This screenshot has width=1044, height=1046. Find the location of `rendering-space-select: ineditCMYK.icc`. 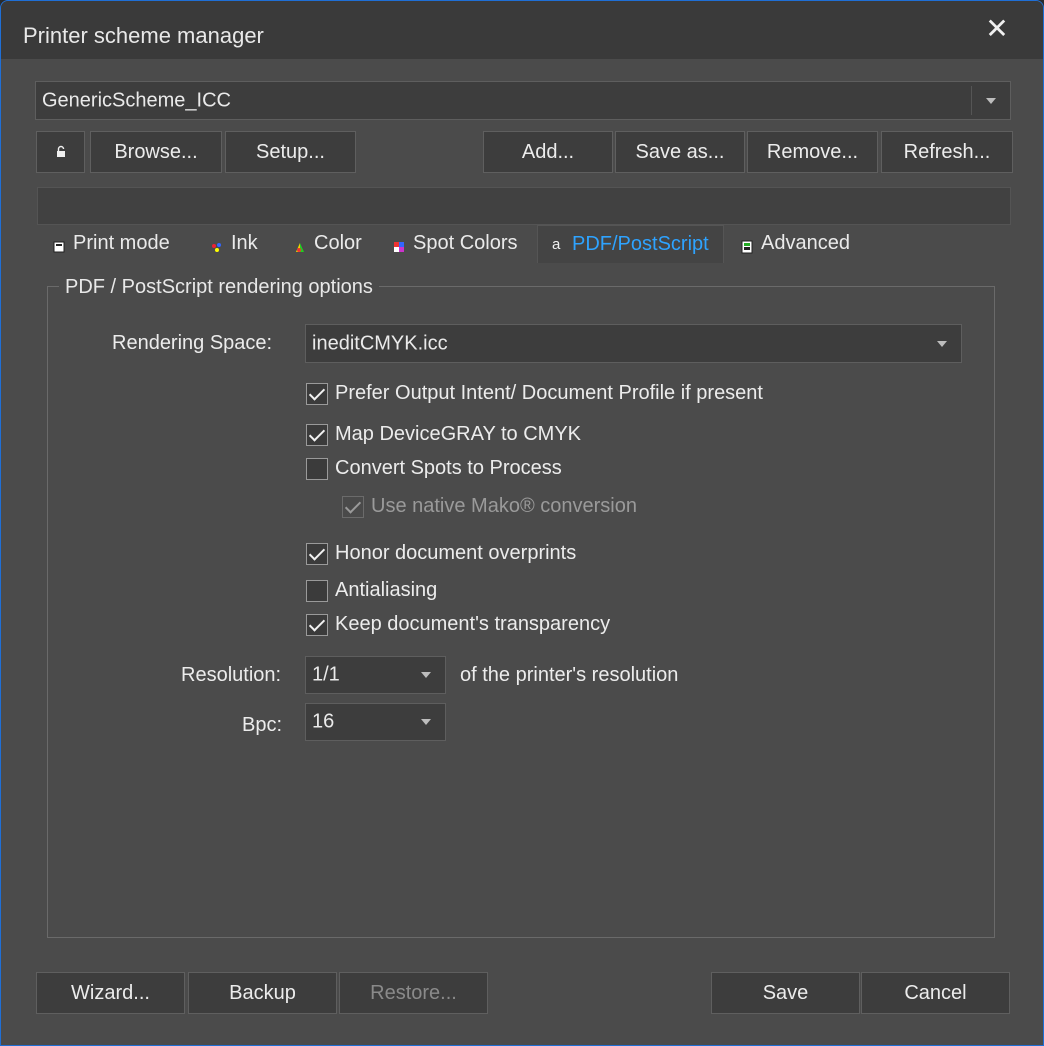

rendering-space-select: ineditCMYK.icc is located at coordinates (633, 343).